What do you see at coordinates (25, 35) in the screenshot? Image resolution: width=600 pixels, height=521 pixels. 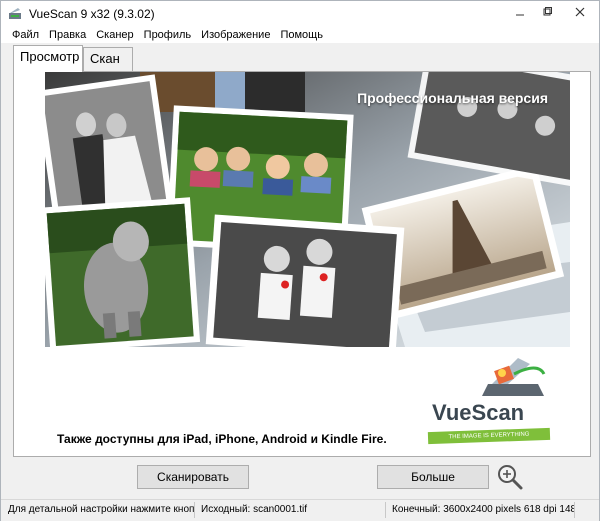 I see `menu-file: Файл` at bounding box center [25, 35].